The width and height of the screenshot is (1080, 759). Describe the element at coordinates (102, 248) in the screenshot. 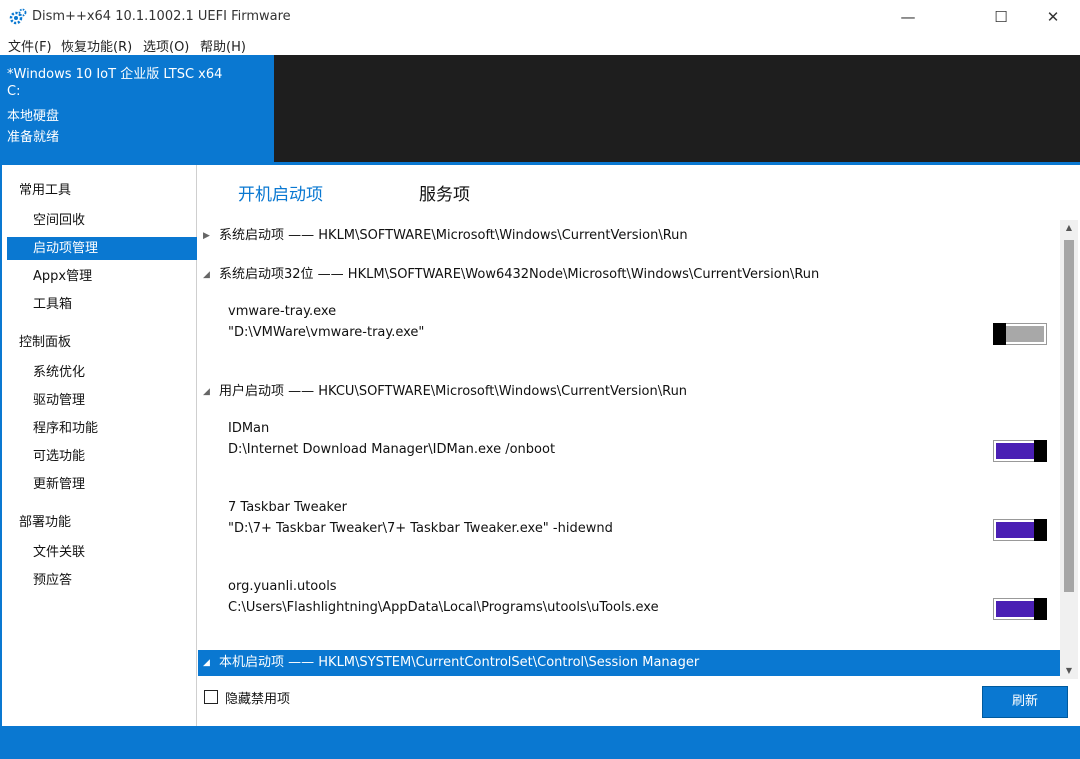

I see `sidebar-item-startup-management: 启动项管理` at that location.